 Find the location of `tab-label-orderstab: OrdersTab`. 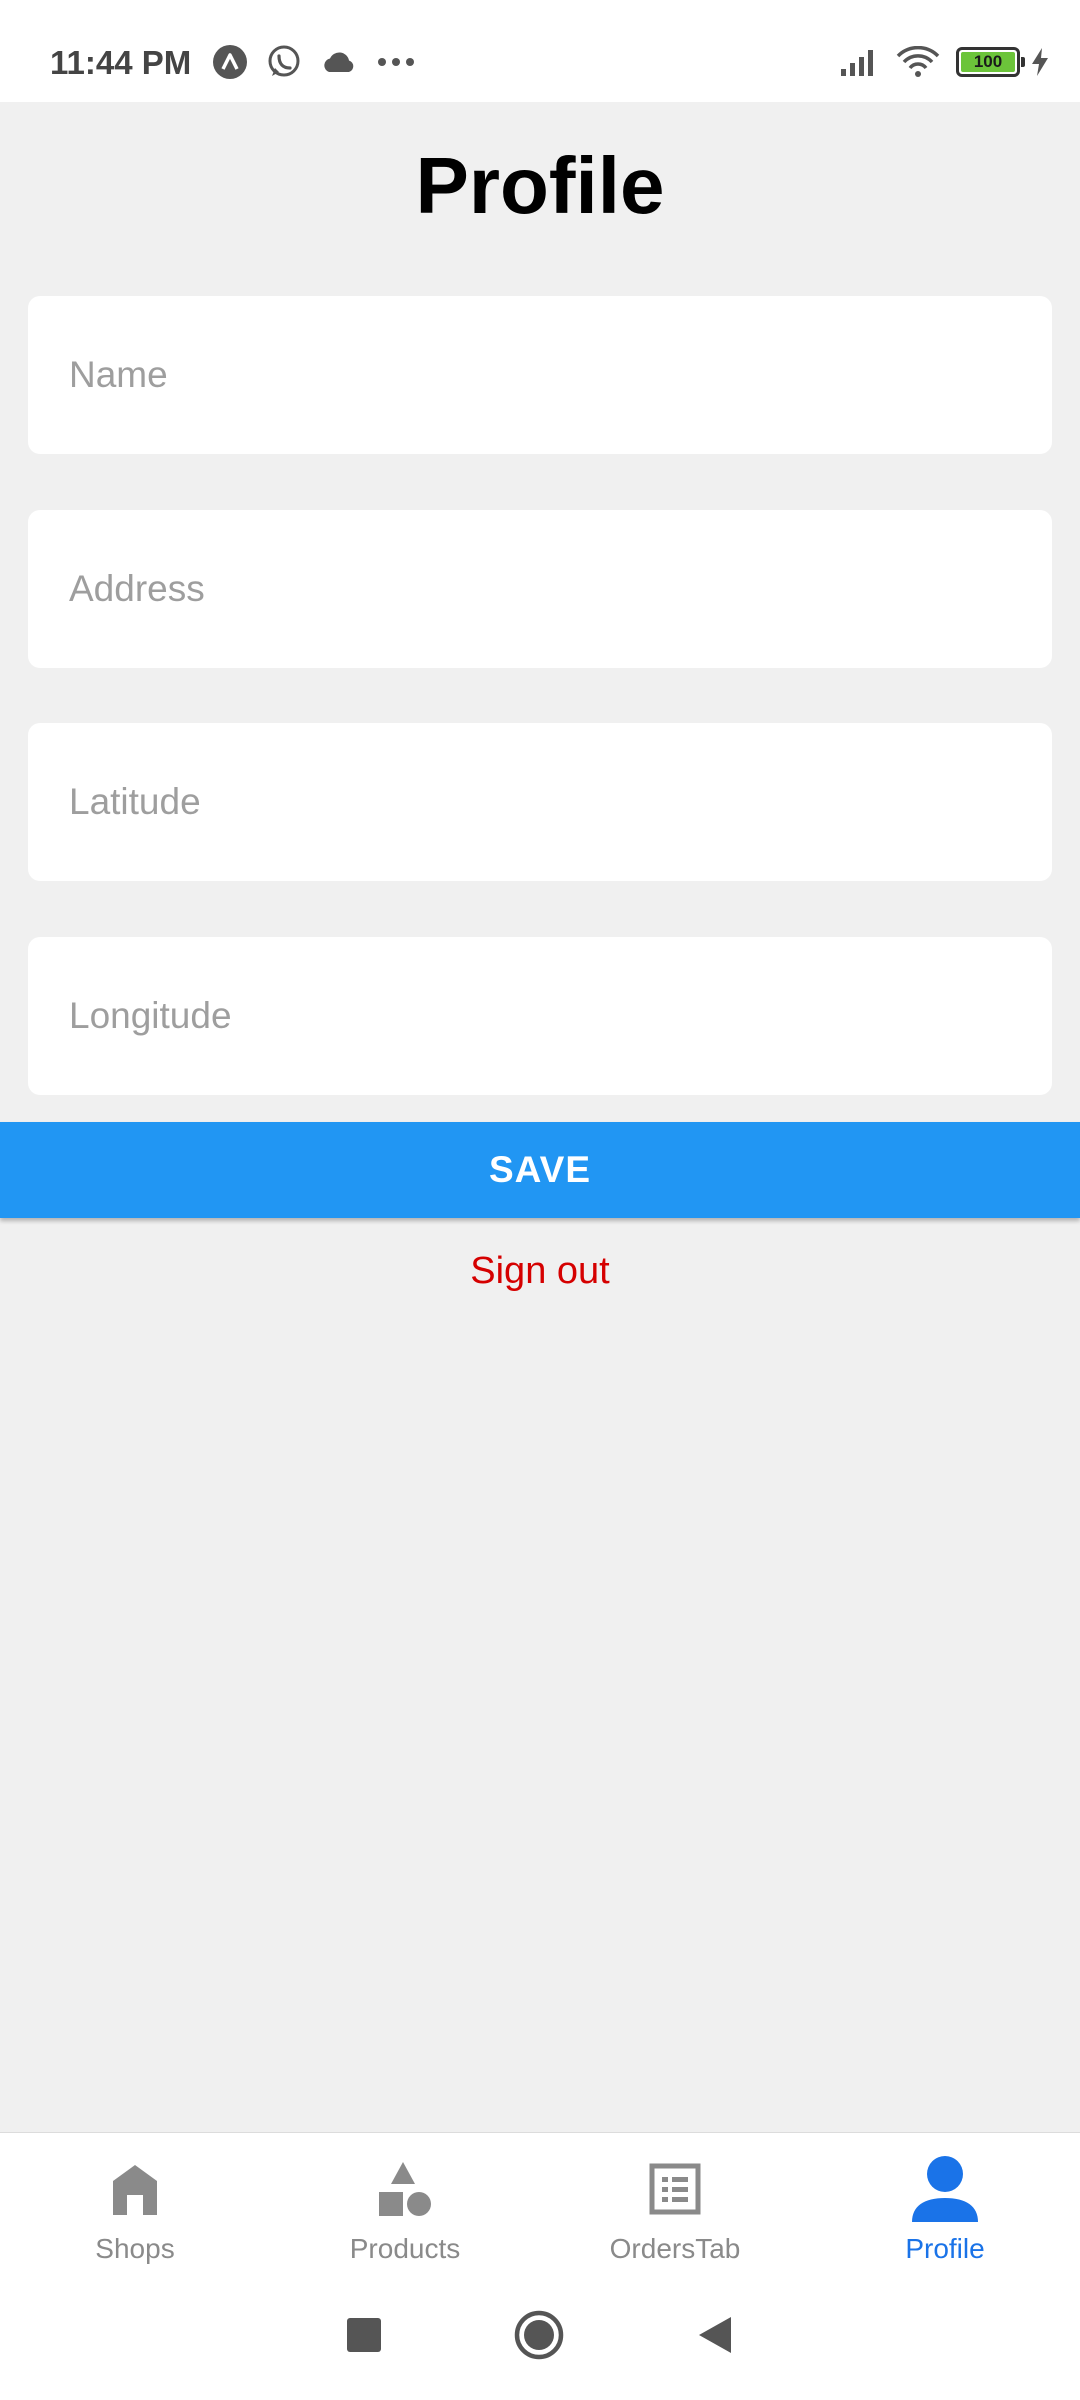

tab-label-orderstab: OrdersTab is located at coordinates (675, 2248).